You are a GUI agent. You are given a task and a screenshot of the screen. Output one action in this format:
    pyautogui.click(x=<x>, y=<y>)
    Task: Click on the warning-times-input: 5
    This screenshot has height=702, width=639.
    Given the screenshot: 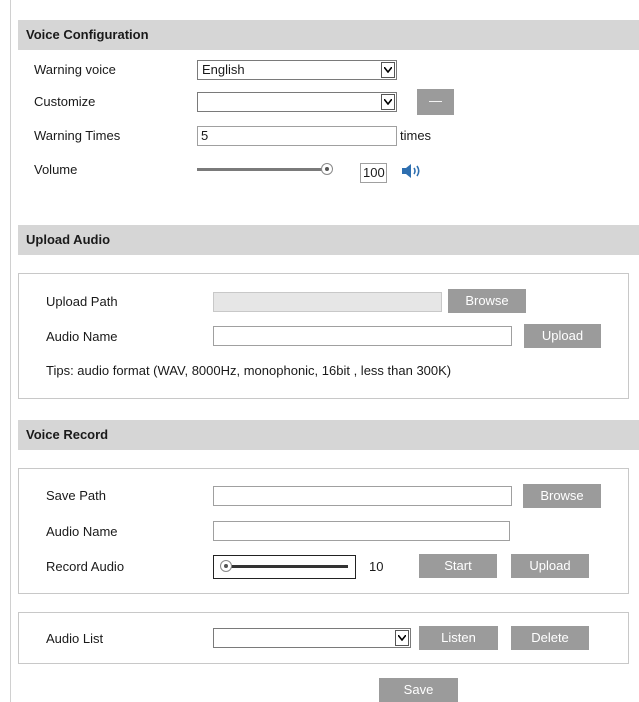 What is the action you would take?
    pyautogui.click(x=297, y=136)
    